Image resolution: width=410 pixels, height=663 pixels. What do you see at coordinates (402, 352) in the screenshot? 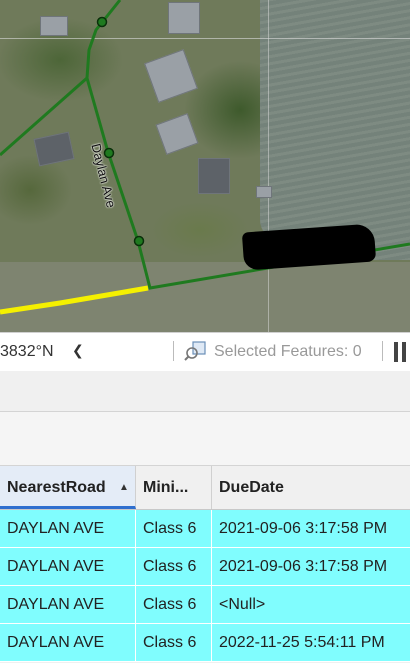
I see `pause-drawing-button` at bounding box center [402, 352].